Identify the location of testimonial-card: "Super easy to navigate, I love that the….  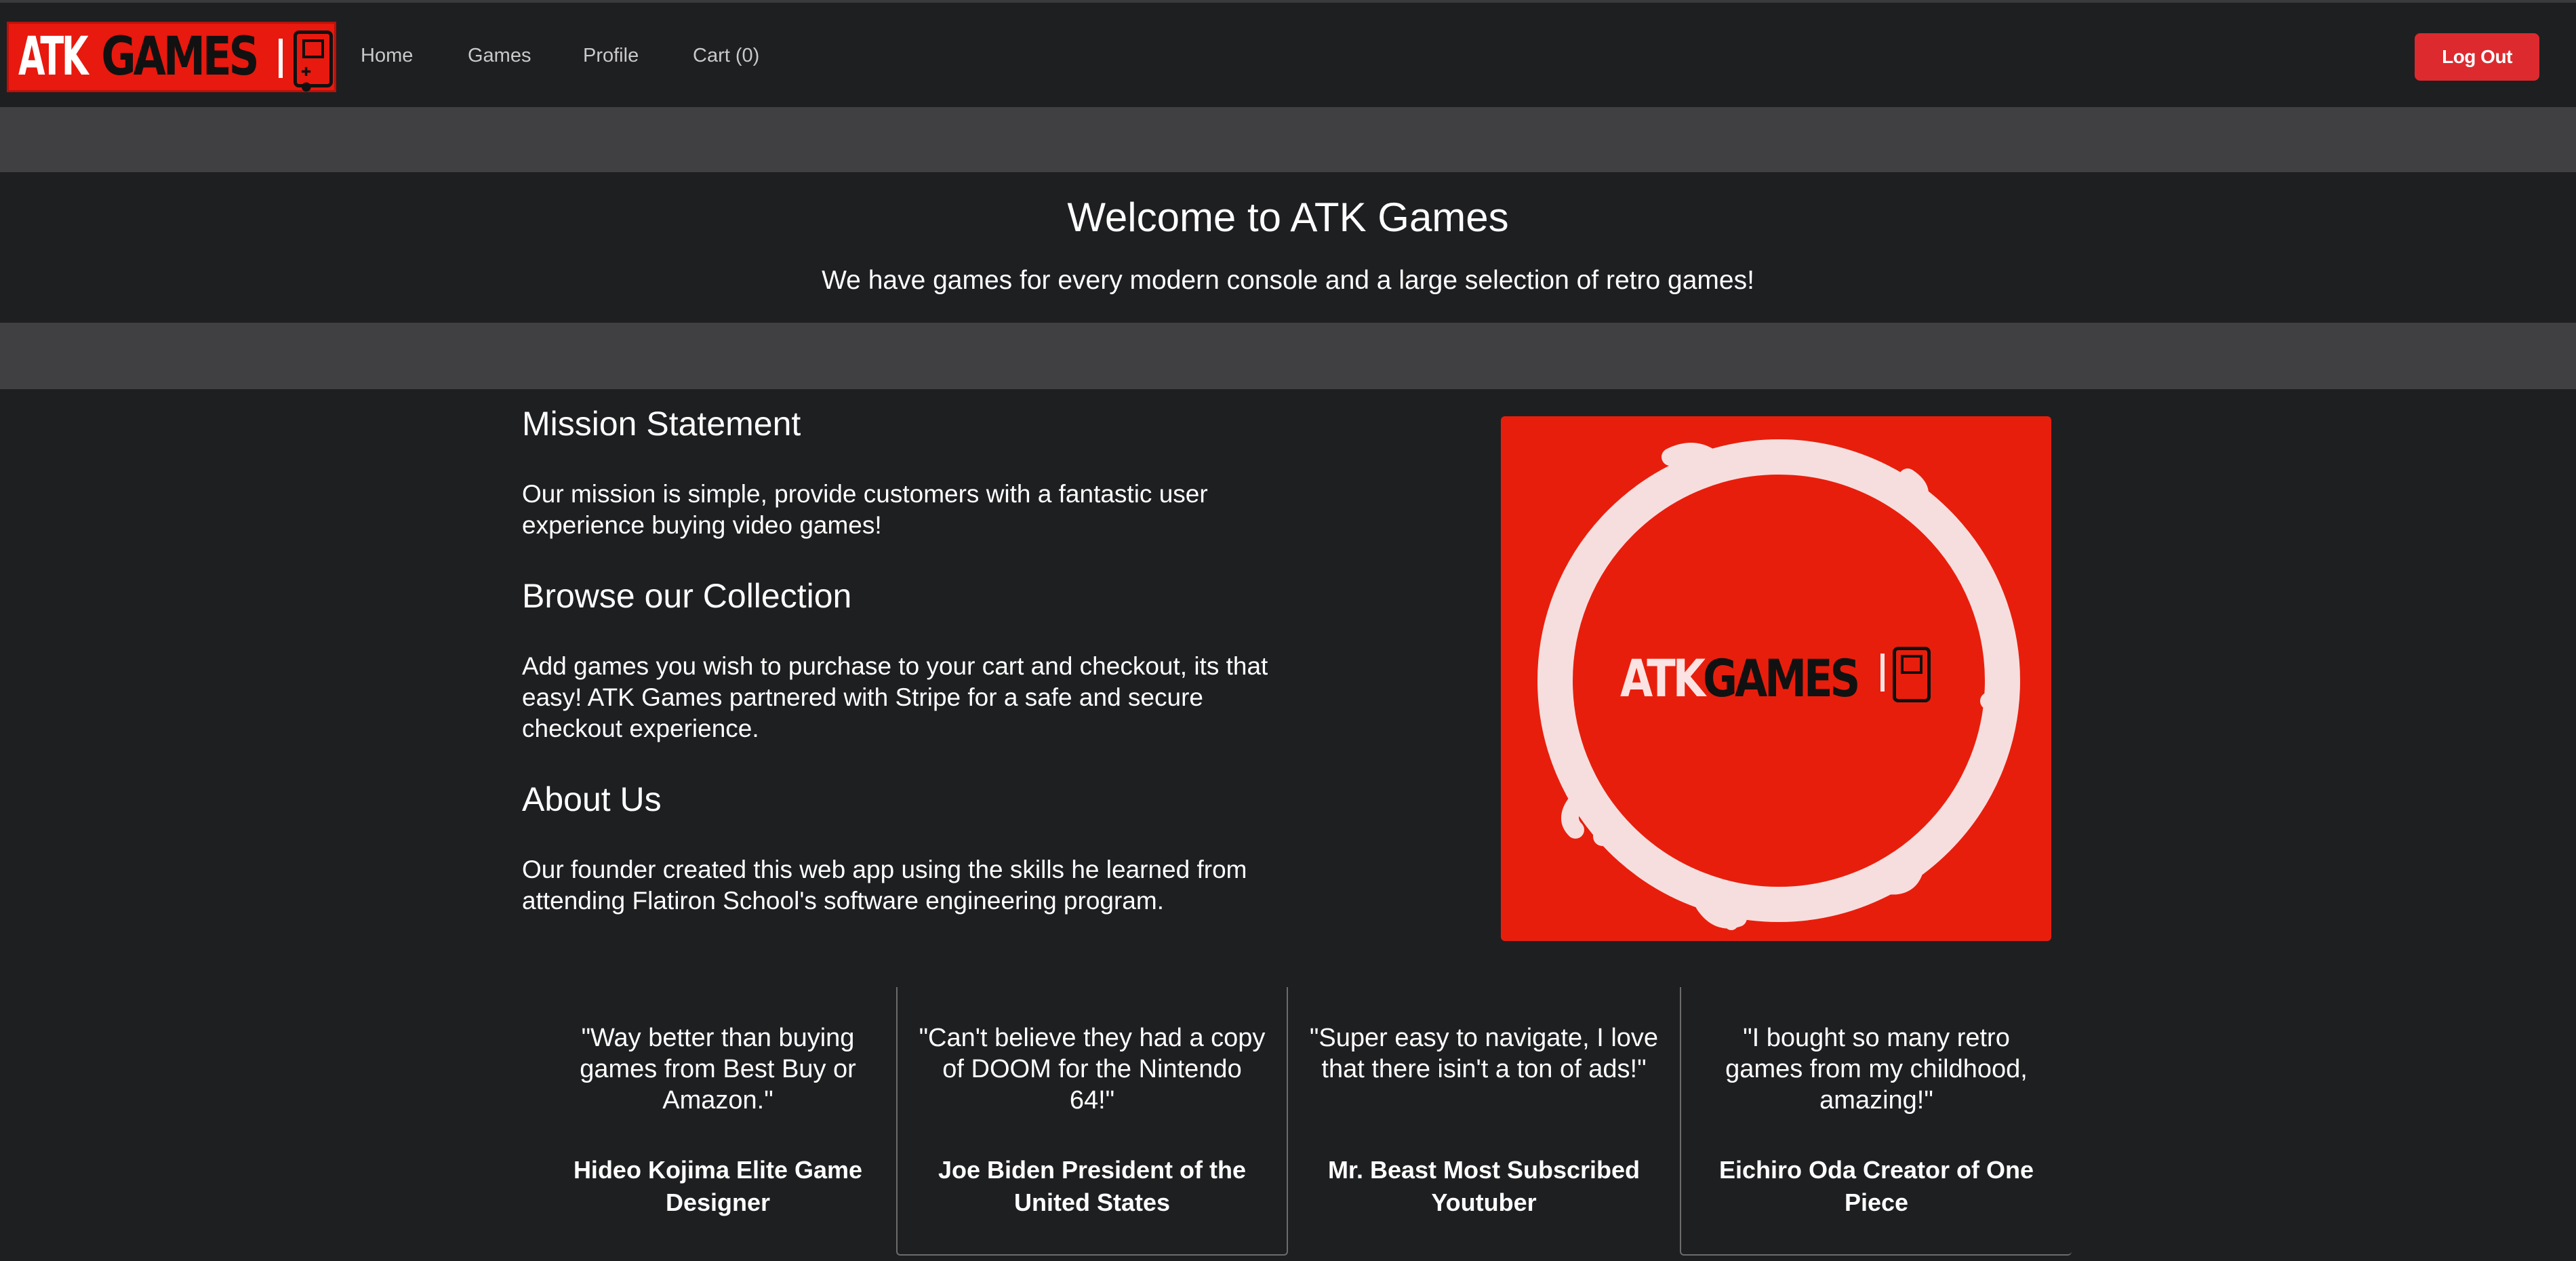
(1484, 1121).